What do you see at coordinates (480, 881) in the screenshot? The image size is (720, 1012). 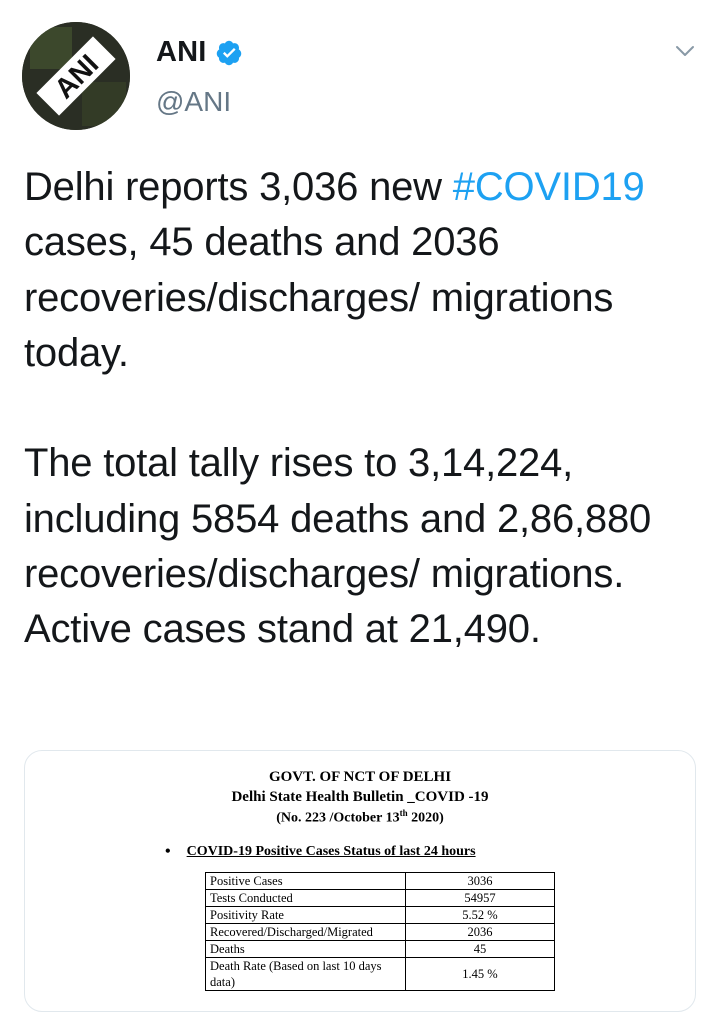 I see `row-value: 3036` at bounding box center [480, 881].